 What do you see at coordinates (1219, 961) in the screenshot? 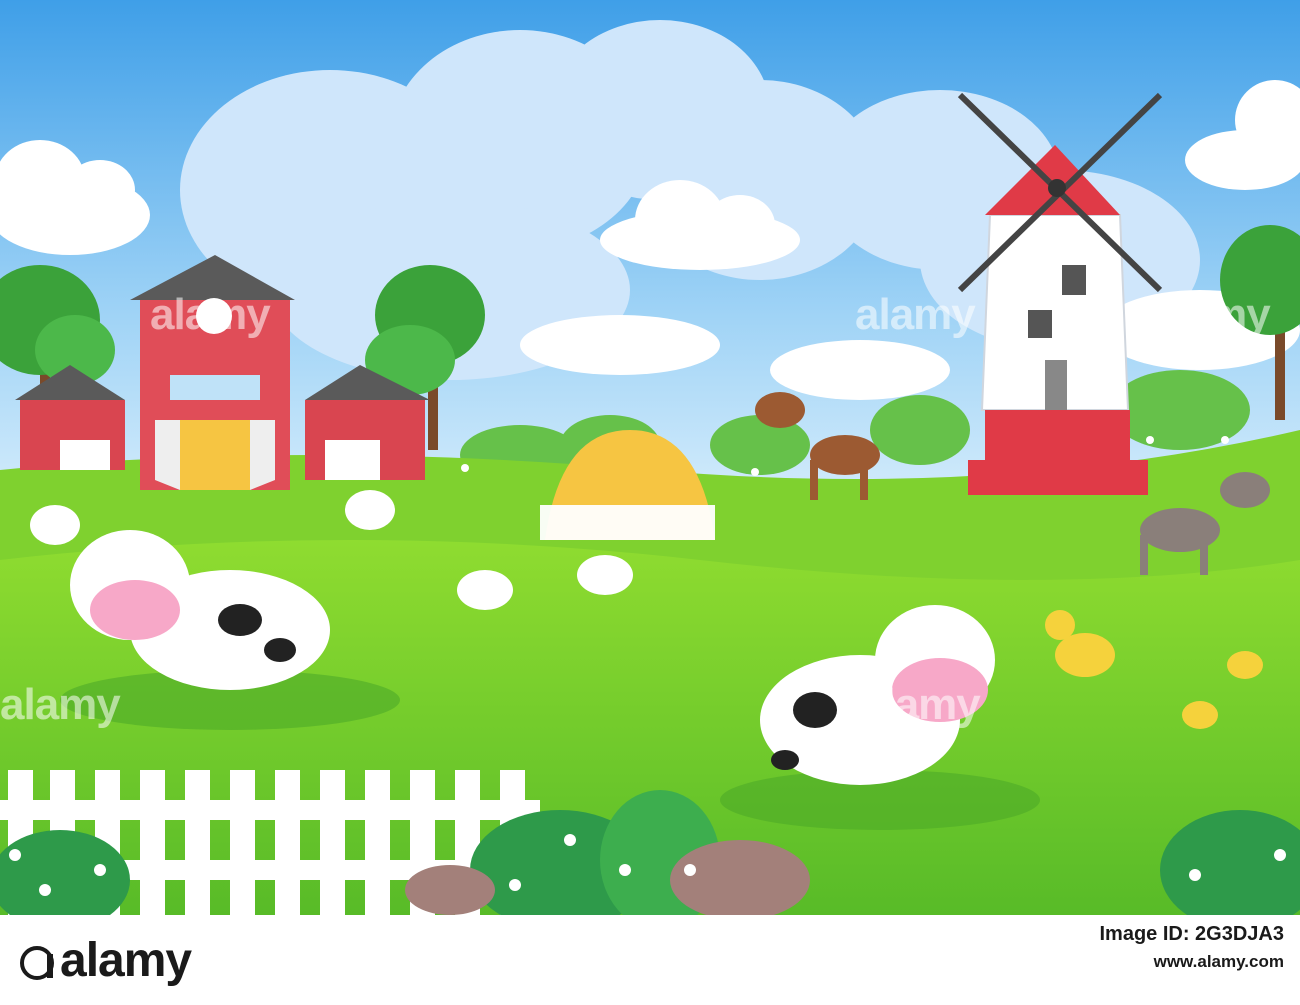
I see `website-link: www.alamy.com` at bounding box center [1219, 961].